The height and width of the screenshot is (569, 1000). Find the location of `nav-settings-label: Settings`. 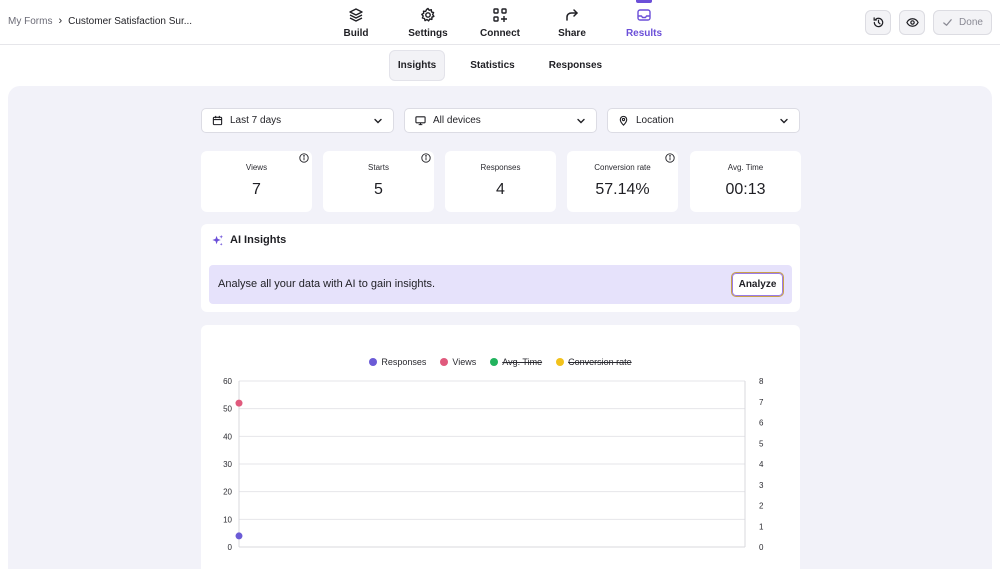

nav-settings-label: Settings is located at coordinates (428, 33).